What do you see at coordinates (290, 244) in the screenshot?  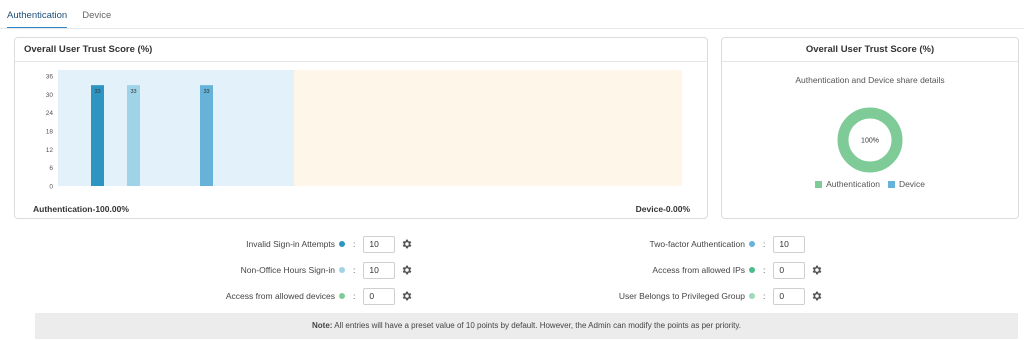 I see `setting-label: Invalid Sign-in Attempts` at bounding box center [290, 244].